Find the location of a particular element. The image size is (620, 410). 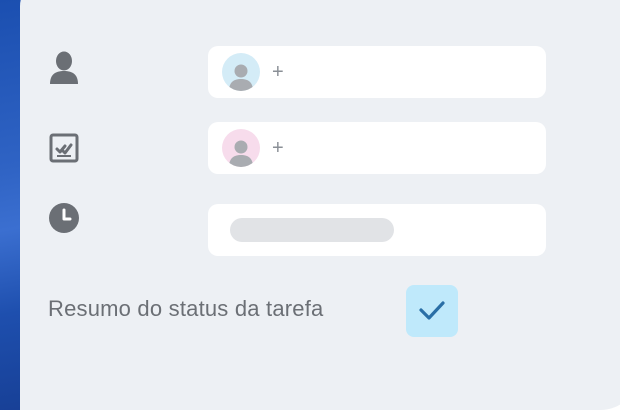

add-assignee-button: + is located at coordinates (278, 72).